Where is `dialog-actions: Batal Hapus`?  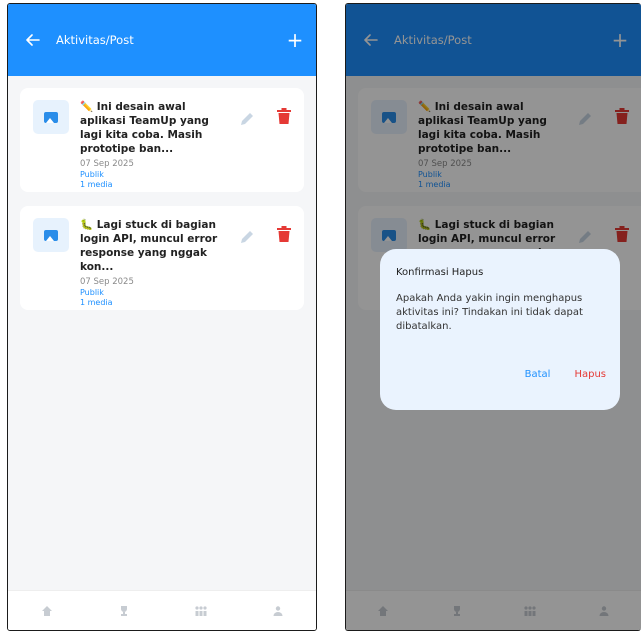
dialog-actions: Batal Hapus is located at coordinates (565, 374).